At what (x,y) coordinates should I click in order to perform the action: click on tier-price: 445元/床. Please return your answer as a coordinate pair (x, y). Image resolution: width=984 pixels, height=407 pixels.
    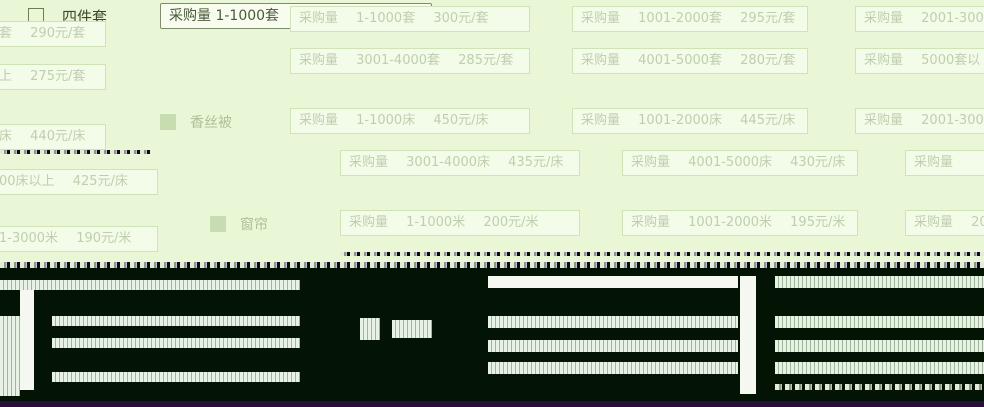
    Looking at the image, I should click on (768, 120).